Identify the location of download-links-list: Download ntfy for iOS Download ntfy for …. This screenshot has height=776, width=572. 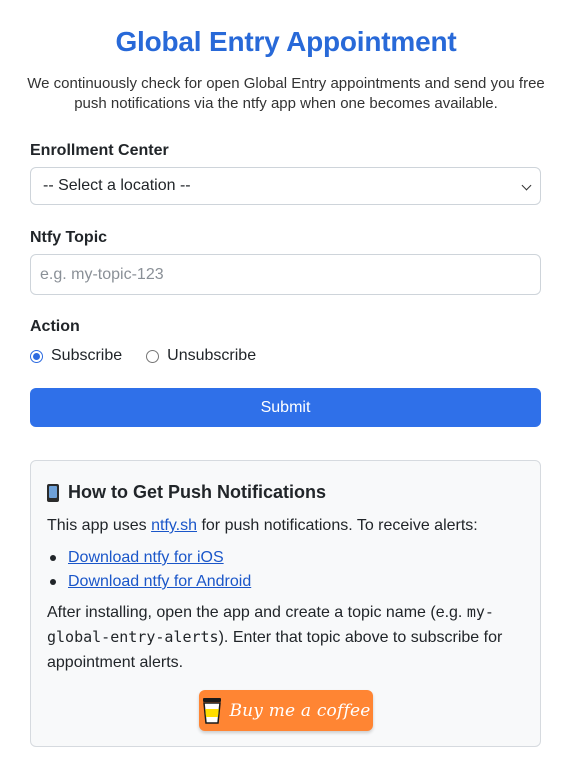
(149, 570).